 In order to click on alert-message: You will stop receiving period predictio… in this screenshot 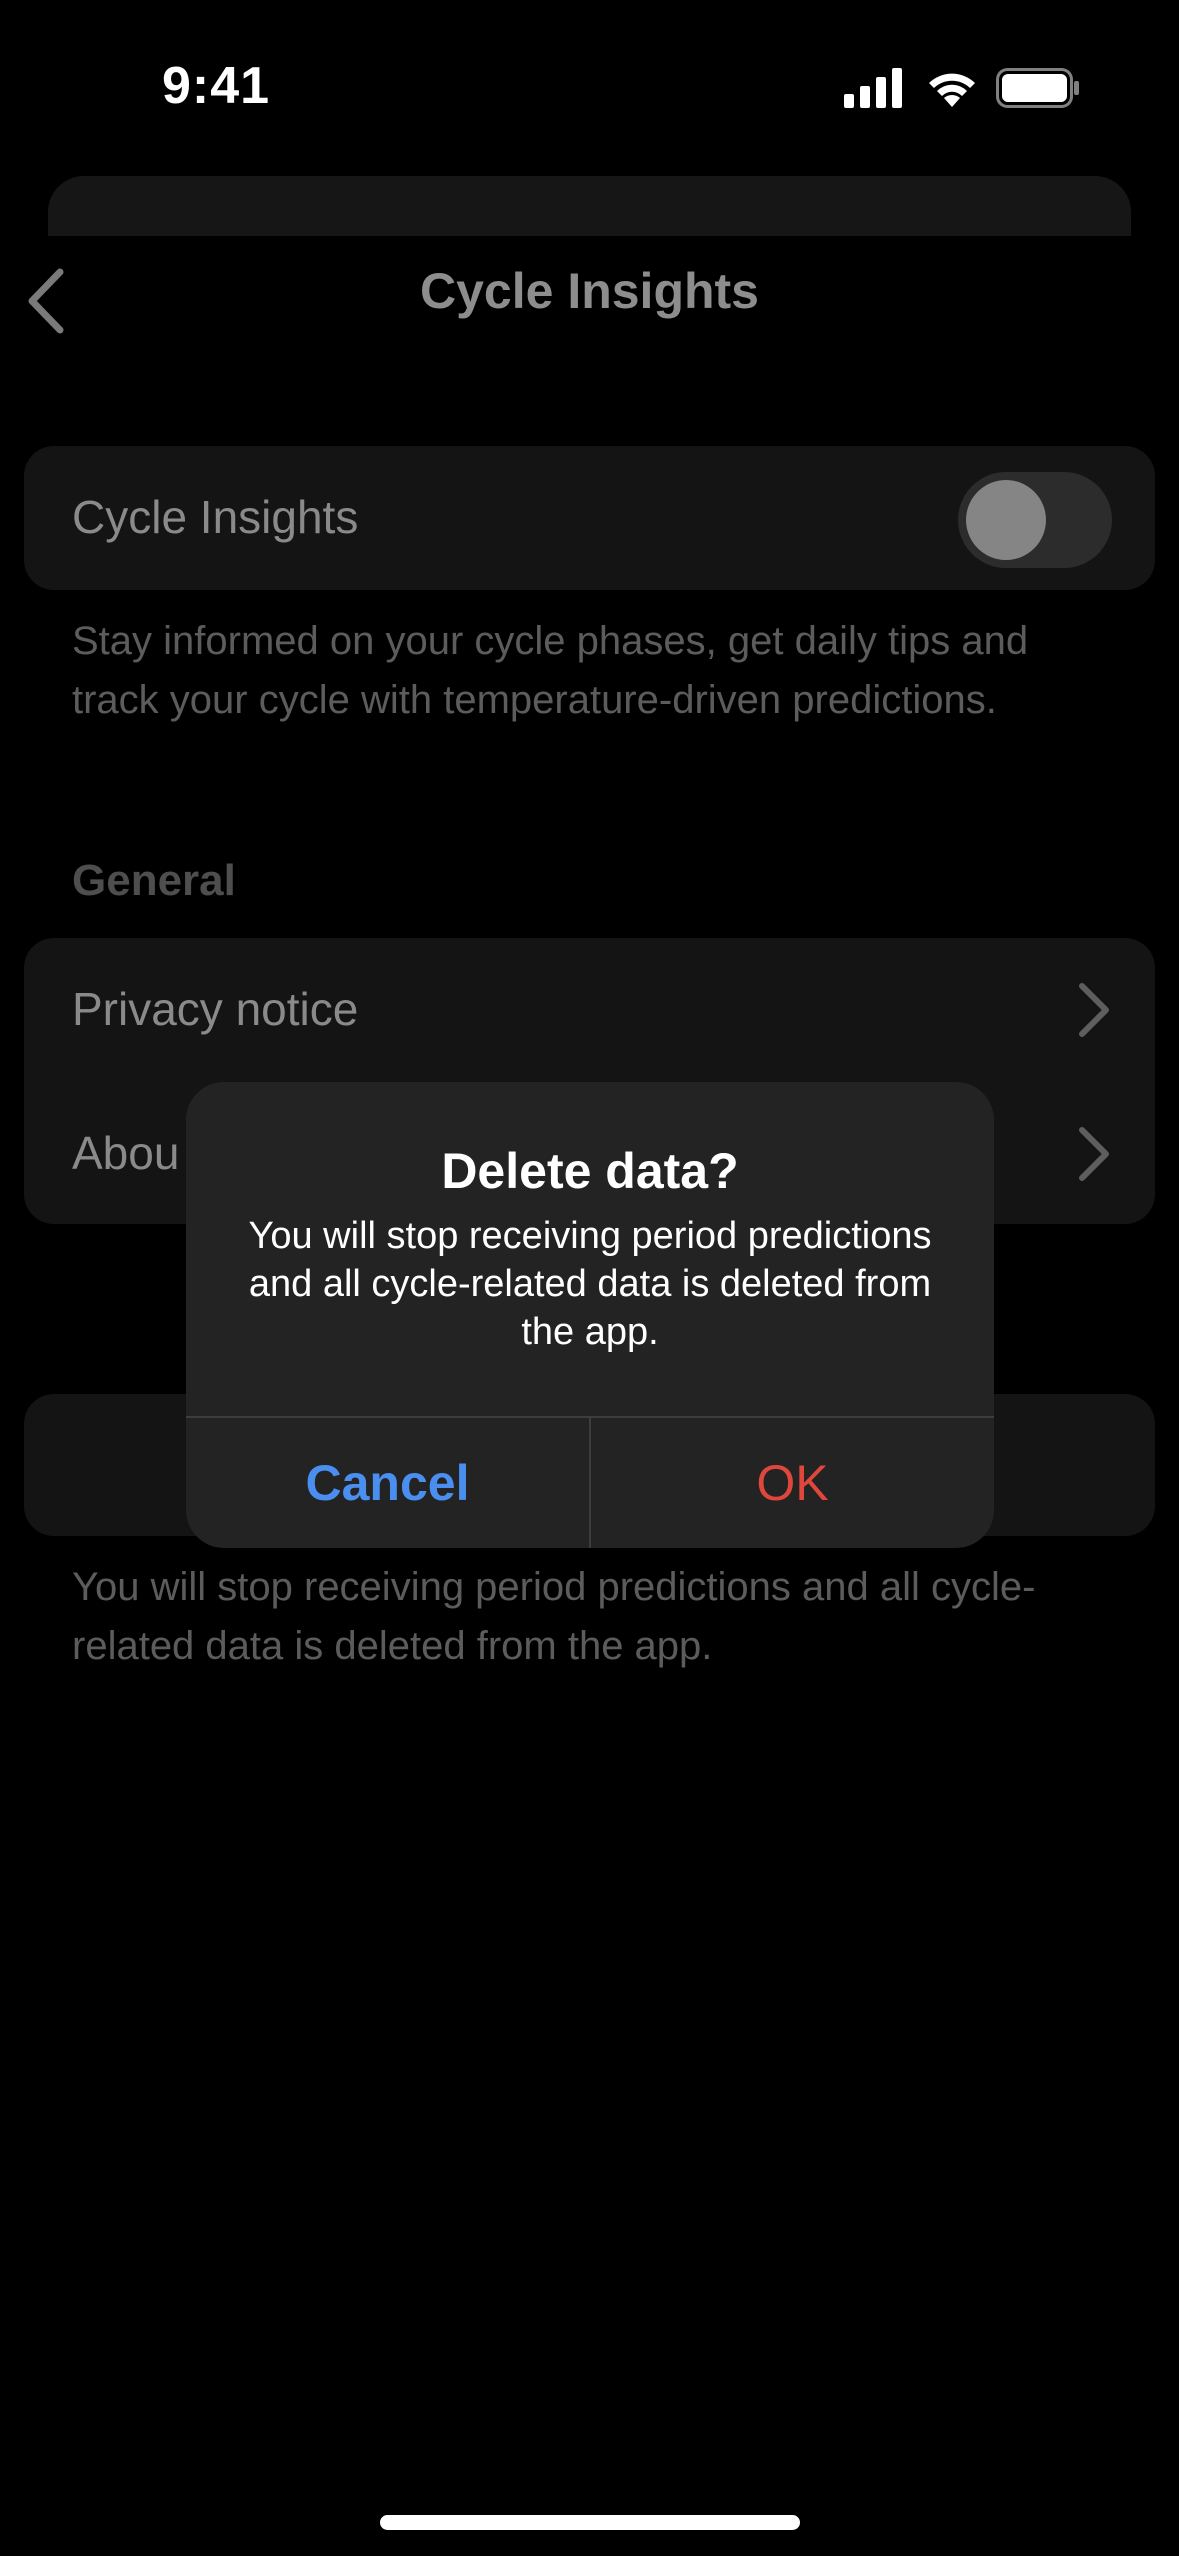, I will do `click(590, 1284)`.